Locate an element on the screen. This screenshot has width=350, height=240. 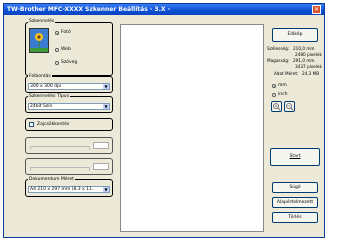
scan-type-photo-label: Fotó is located at coordinates (66, 32).